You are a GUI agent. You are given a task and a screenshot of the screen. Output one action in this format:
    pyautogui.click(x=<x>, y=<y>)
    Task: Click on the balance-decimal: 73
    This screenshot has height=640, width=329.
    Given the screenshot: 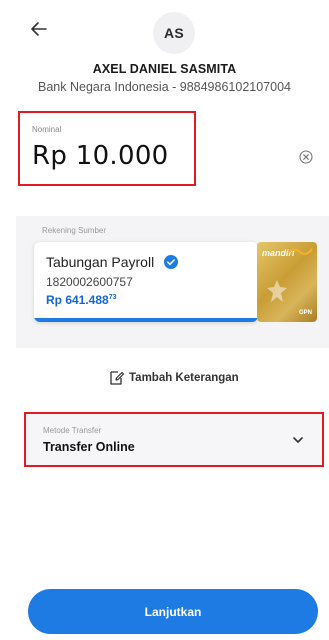 What is the action you would take?
    pyautogui.click(x=112, y=297)
    